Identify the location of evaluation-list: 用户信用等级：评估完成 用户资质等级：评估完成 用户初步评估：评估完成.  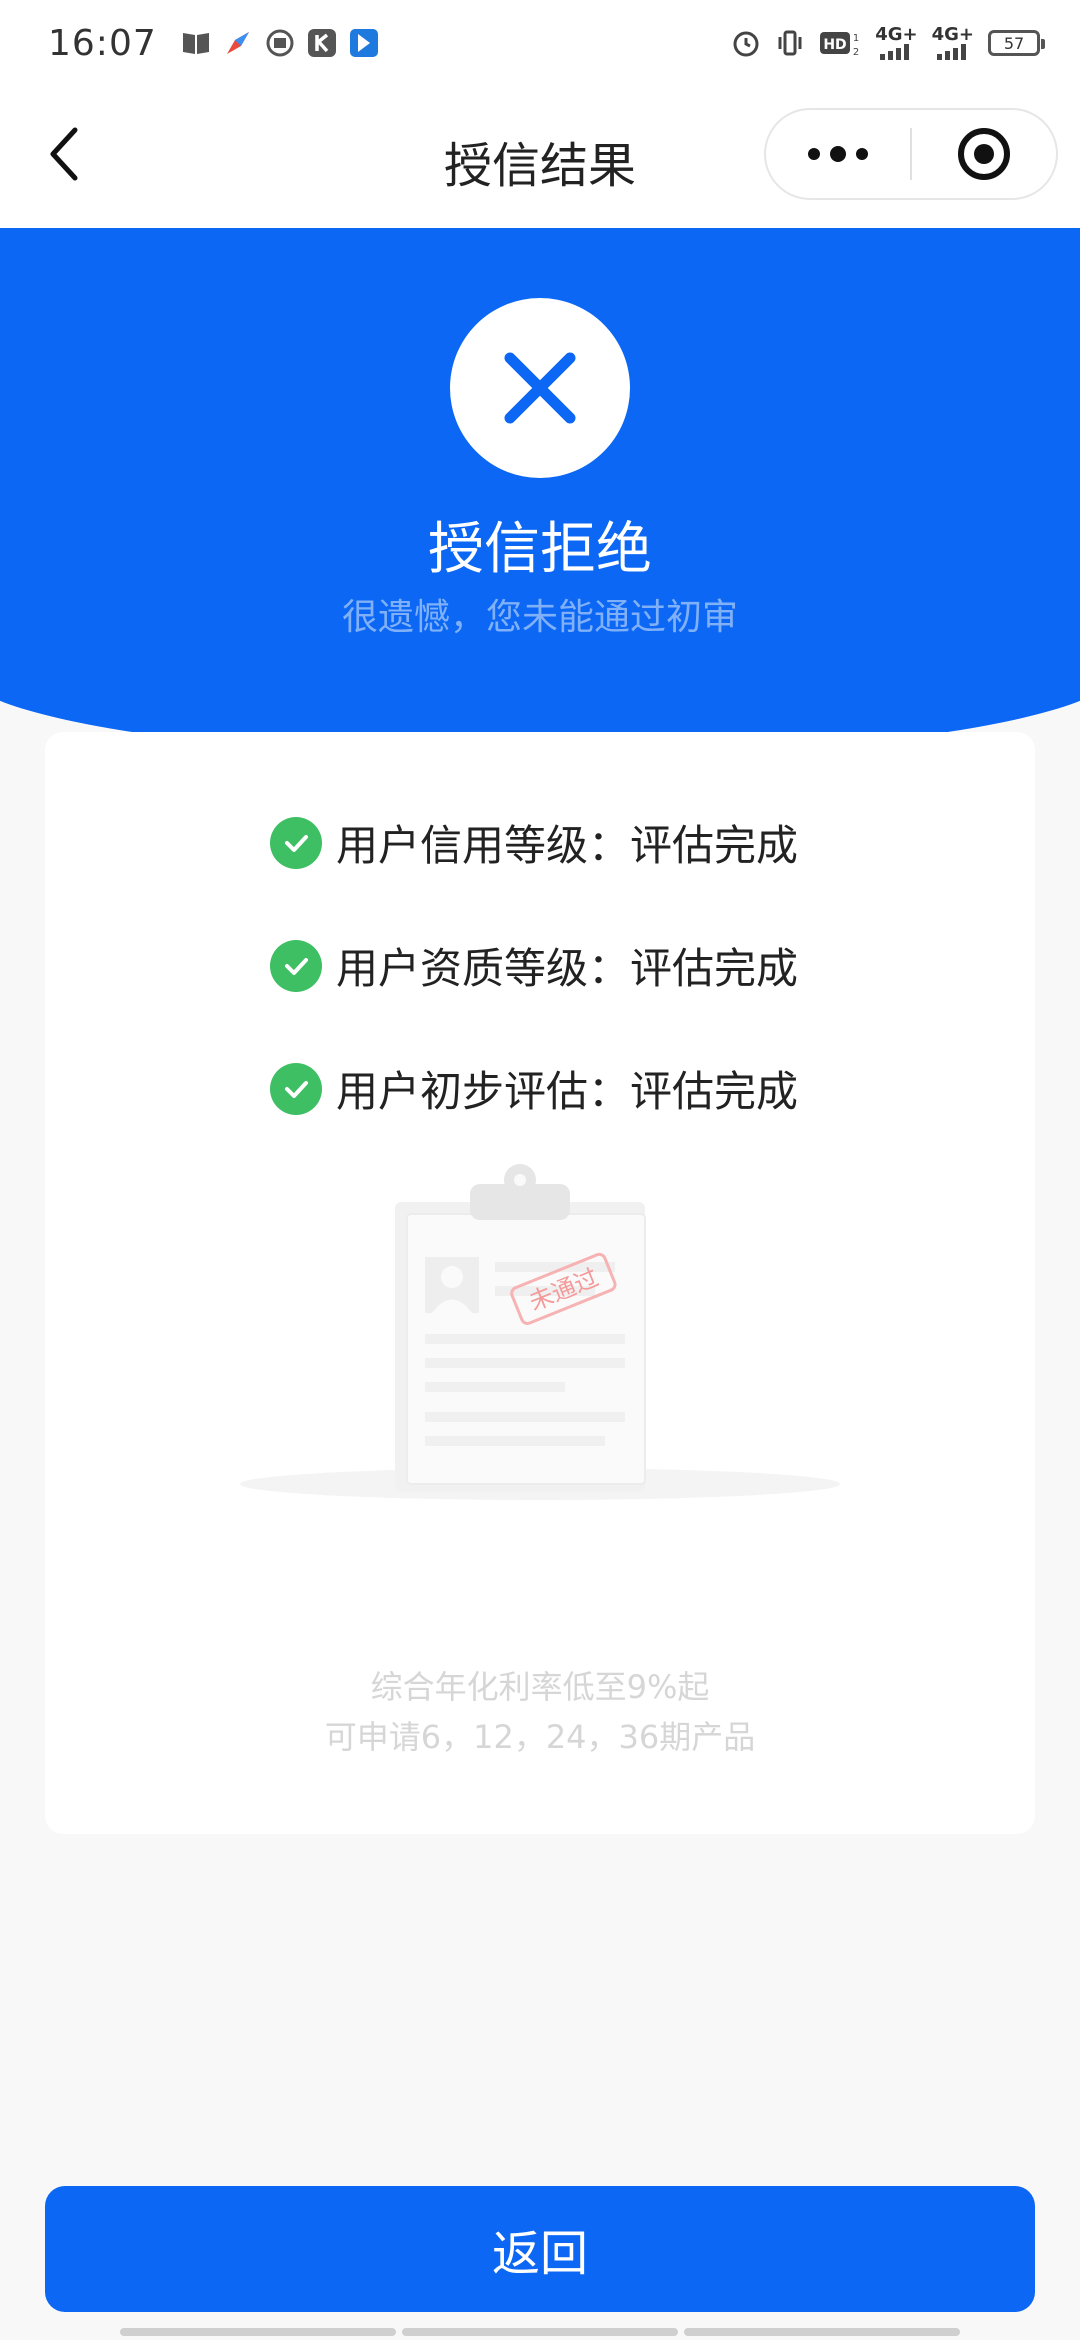
(540, 965).